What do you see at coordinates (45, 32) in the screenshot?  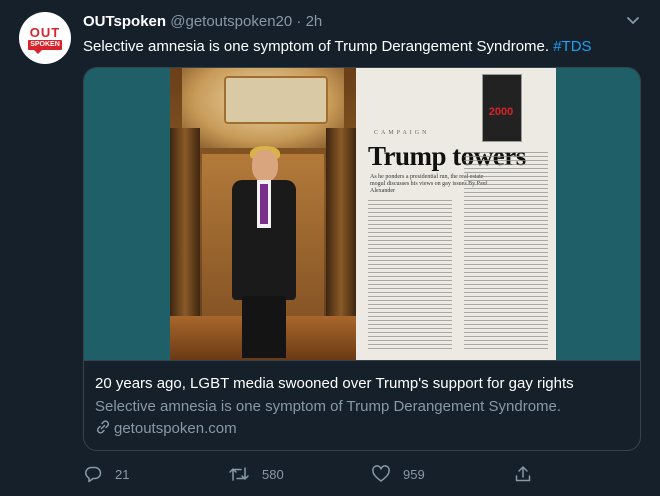 I see `logo-top-text: OUT` at bounding box center [45, 32].